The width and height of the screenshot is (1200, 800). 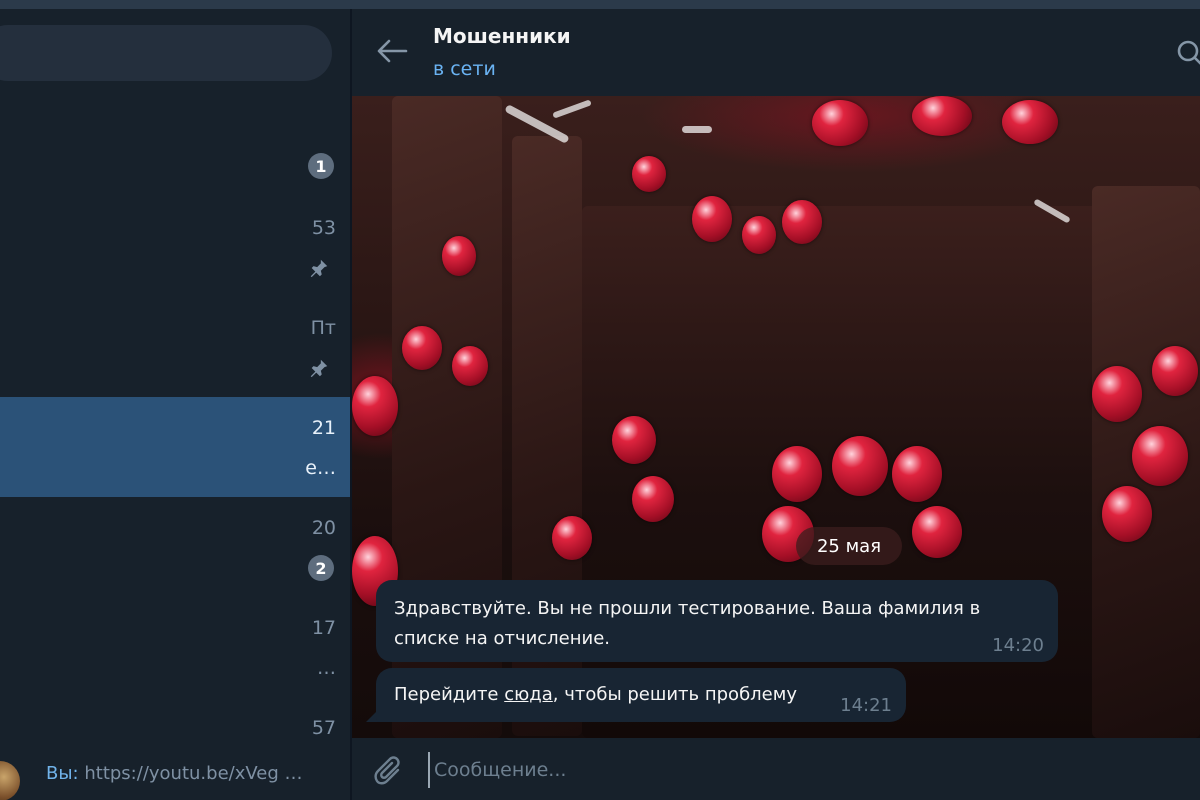 I want to click on message-input, so click(x=798, y=770).